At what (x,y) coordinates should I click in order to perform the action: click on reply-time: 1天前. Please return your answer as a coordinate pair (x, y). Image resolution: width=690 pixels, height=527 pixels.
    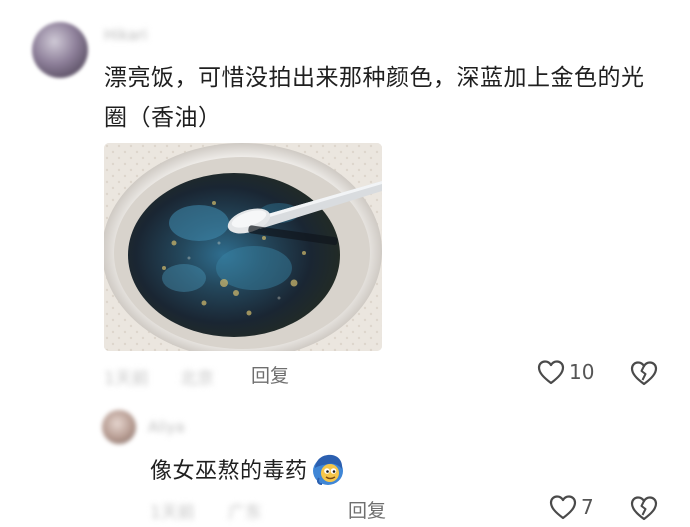
    Looking at the image, I should click on (172, 513).